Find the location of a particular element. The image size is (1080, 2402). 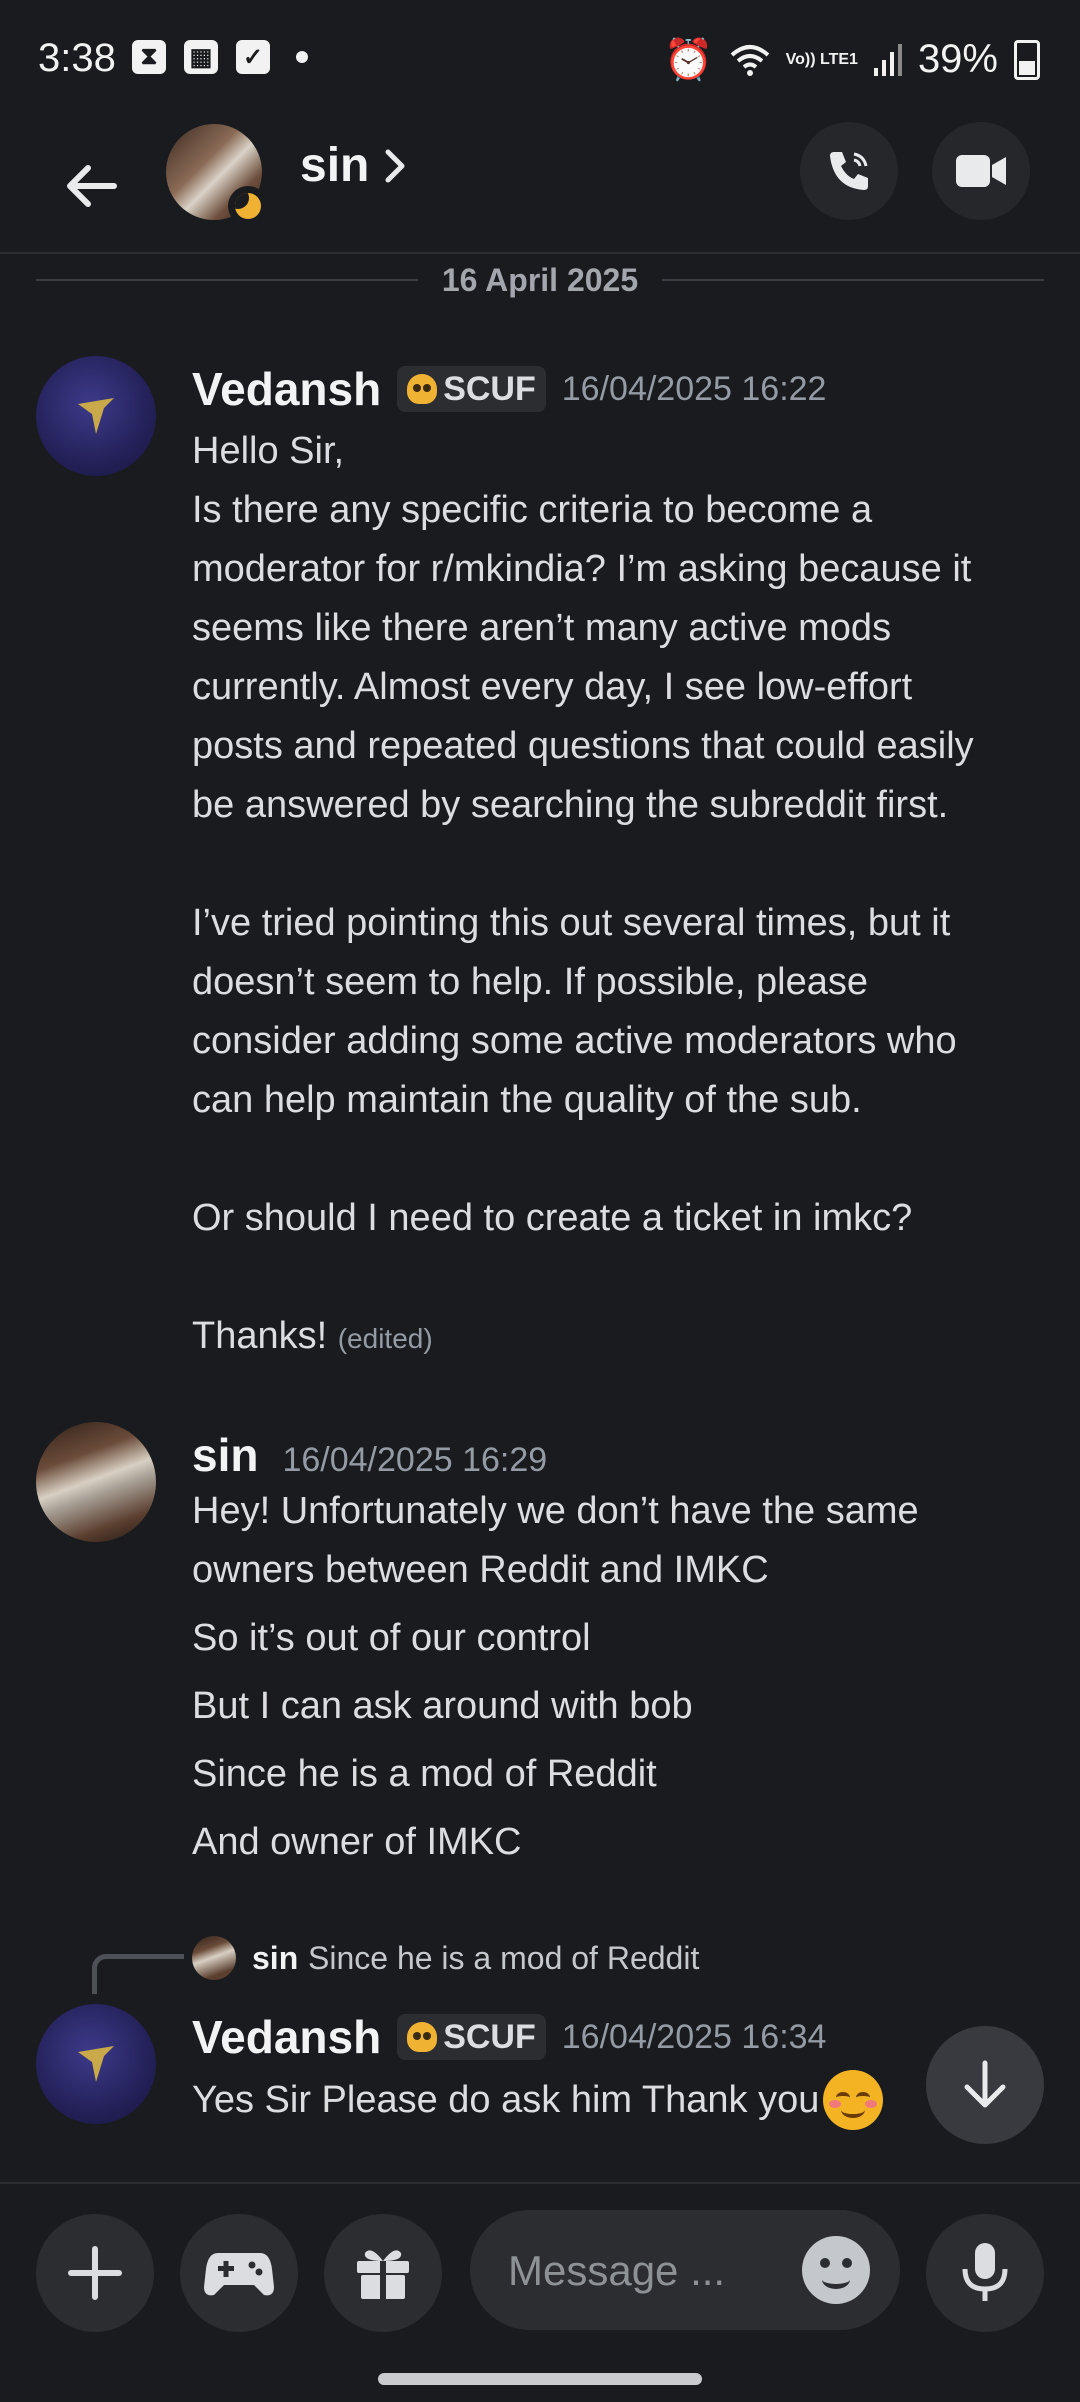

video-camera-icon is located at coordinates (981, 171).